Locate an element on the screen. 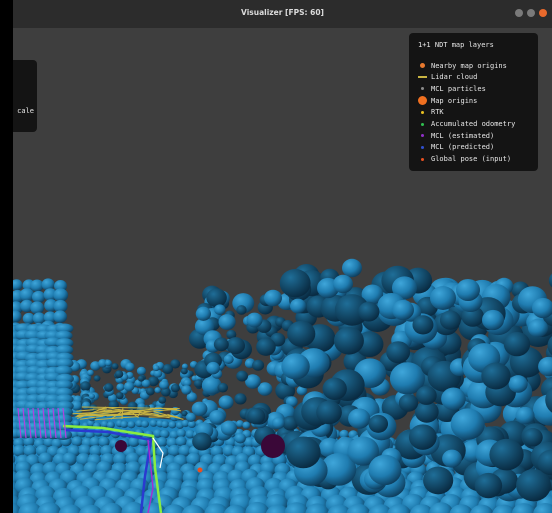 The width and height of the screenshot is (552, 513). purple-dot-icon is located at coordinates (422, 136).